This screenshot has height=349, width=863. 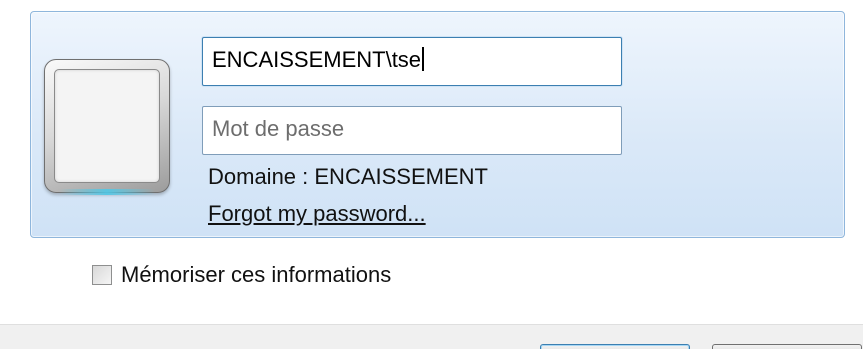 I want to click on username-value: ENCAISSEMENT\tse, so click(x=317, y=59).